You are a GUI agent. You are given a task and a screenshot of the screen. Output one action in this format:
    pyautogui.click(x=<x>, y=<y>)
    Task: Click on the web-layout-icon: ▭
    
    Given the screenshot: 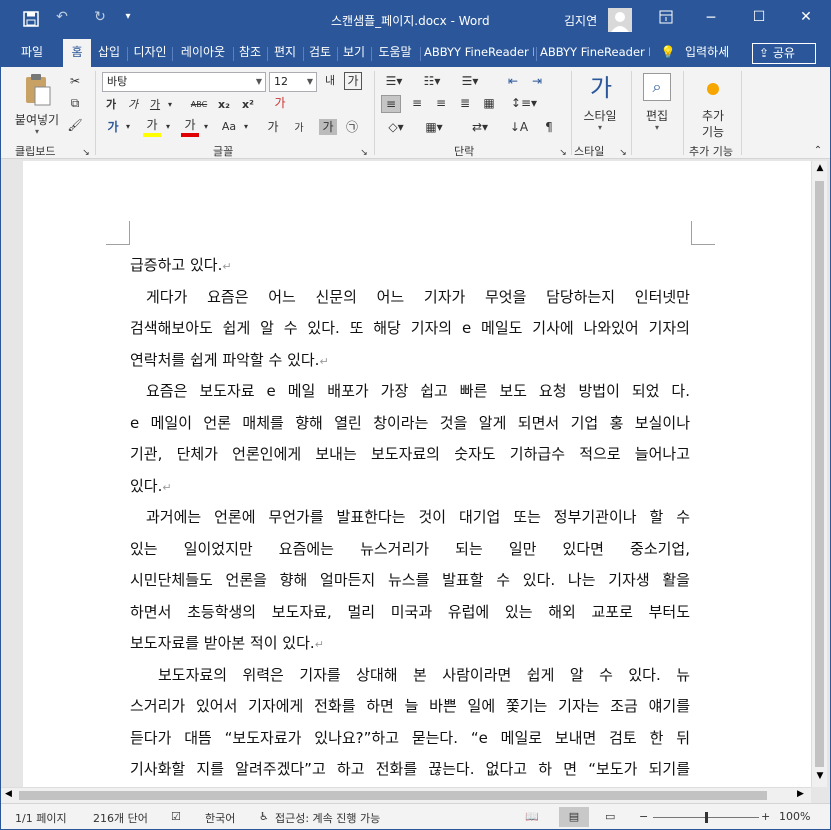 What is the action you would take?
    pyautogui.click(x=610, y=816)
    